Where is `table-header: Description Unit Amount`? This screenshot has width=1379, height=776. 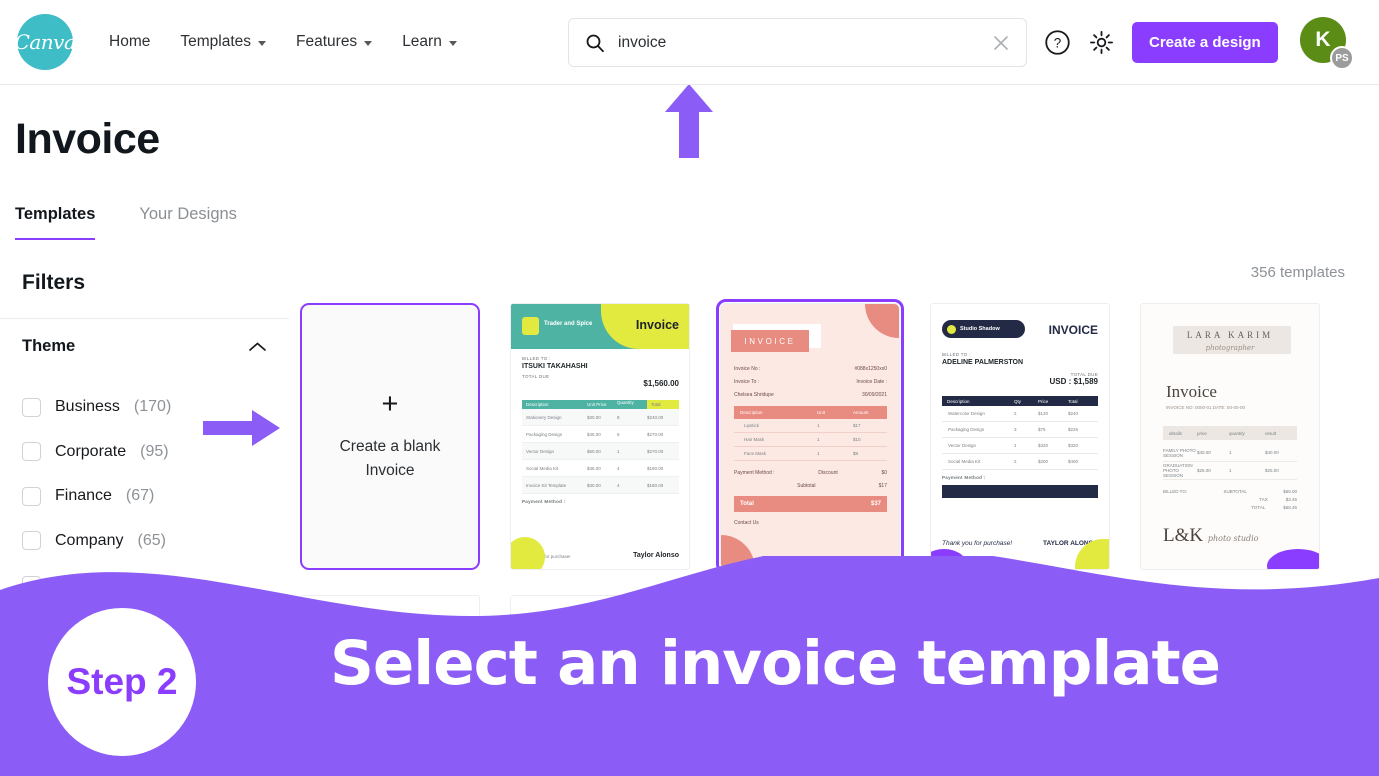 table-header: Description Unit Amount is located at coordinates (810, 412).